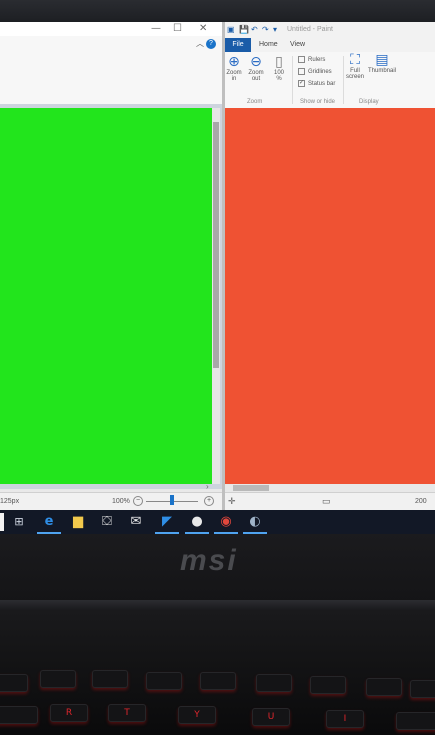 This screenshot has height=735, width=435. I want to click on zoom-in-icon: +, so click(209, 501).